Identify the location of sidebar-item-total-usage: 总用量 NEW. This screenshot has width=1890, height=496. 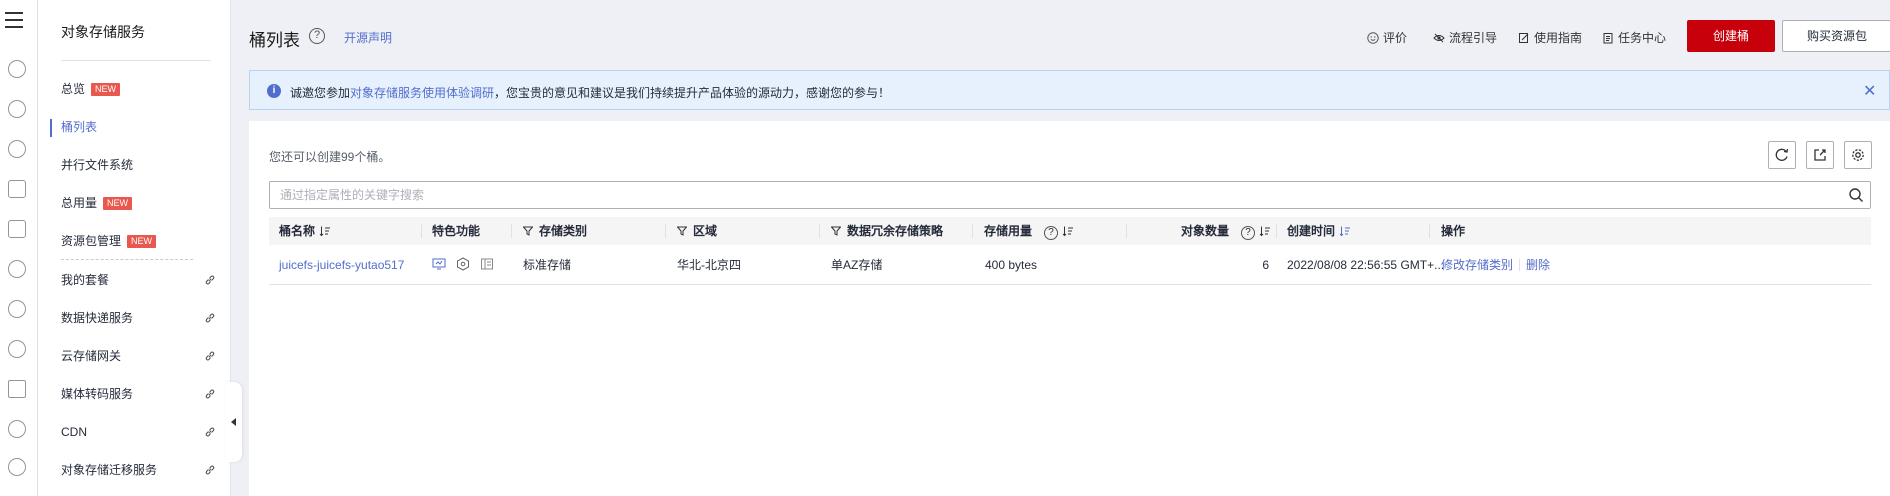
(97, 203).